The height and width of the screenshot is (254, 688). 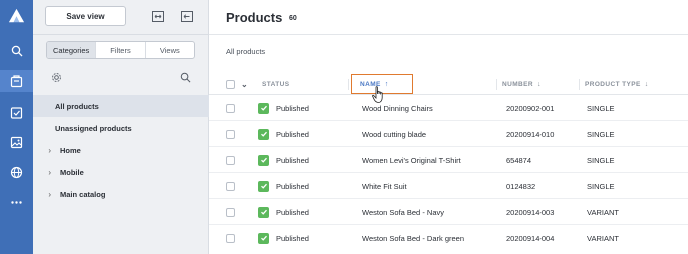 I want to click on collapse-sidebar-icon, so click(x=187, y=16).